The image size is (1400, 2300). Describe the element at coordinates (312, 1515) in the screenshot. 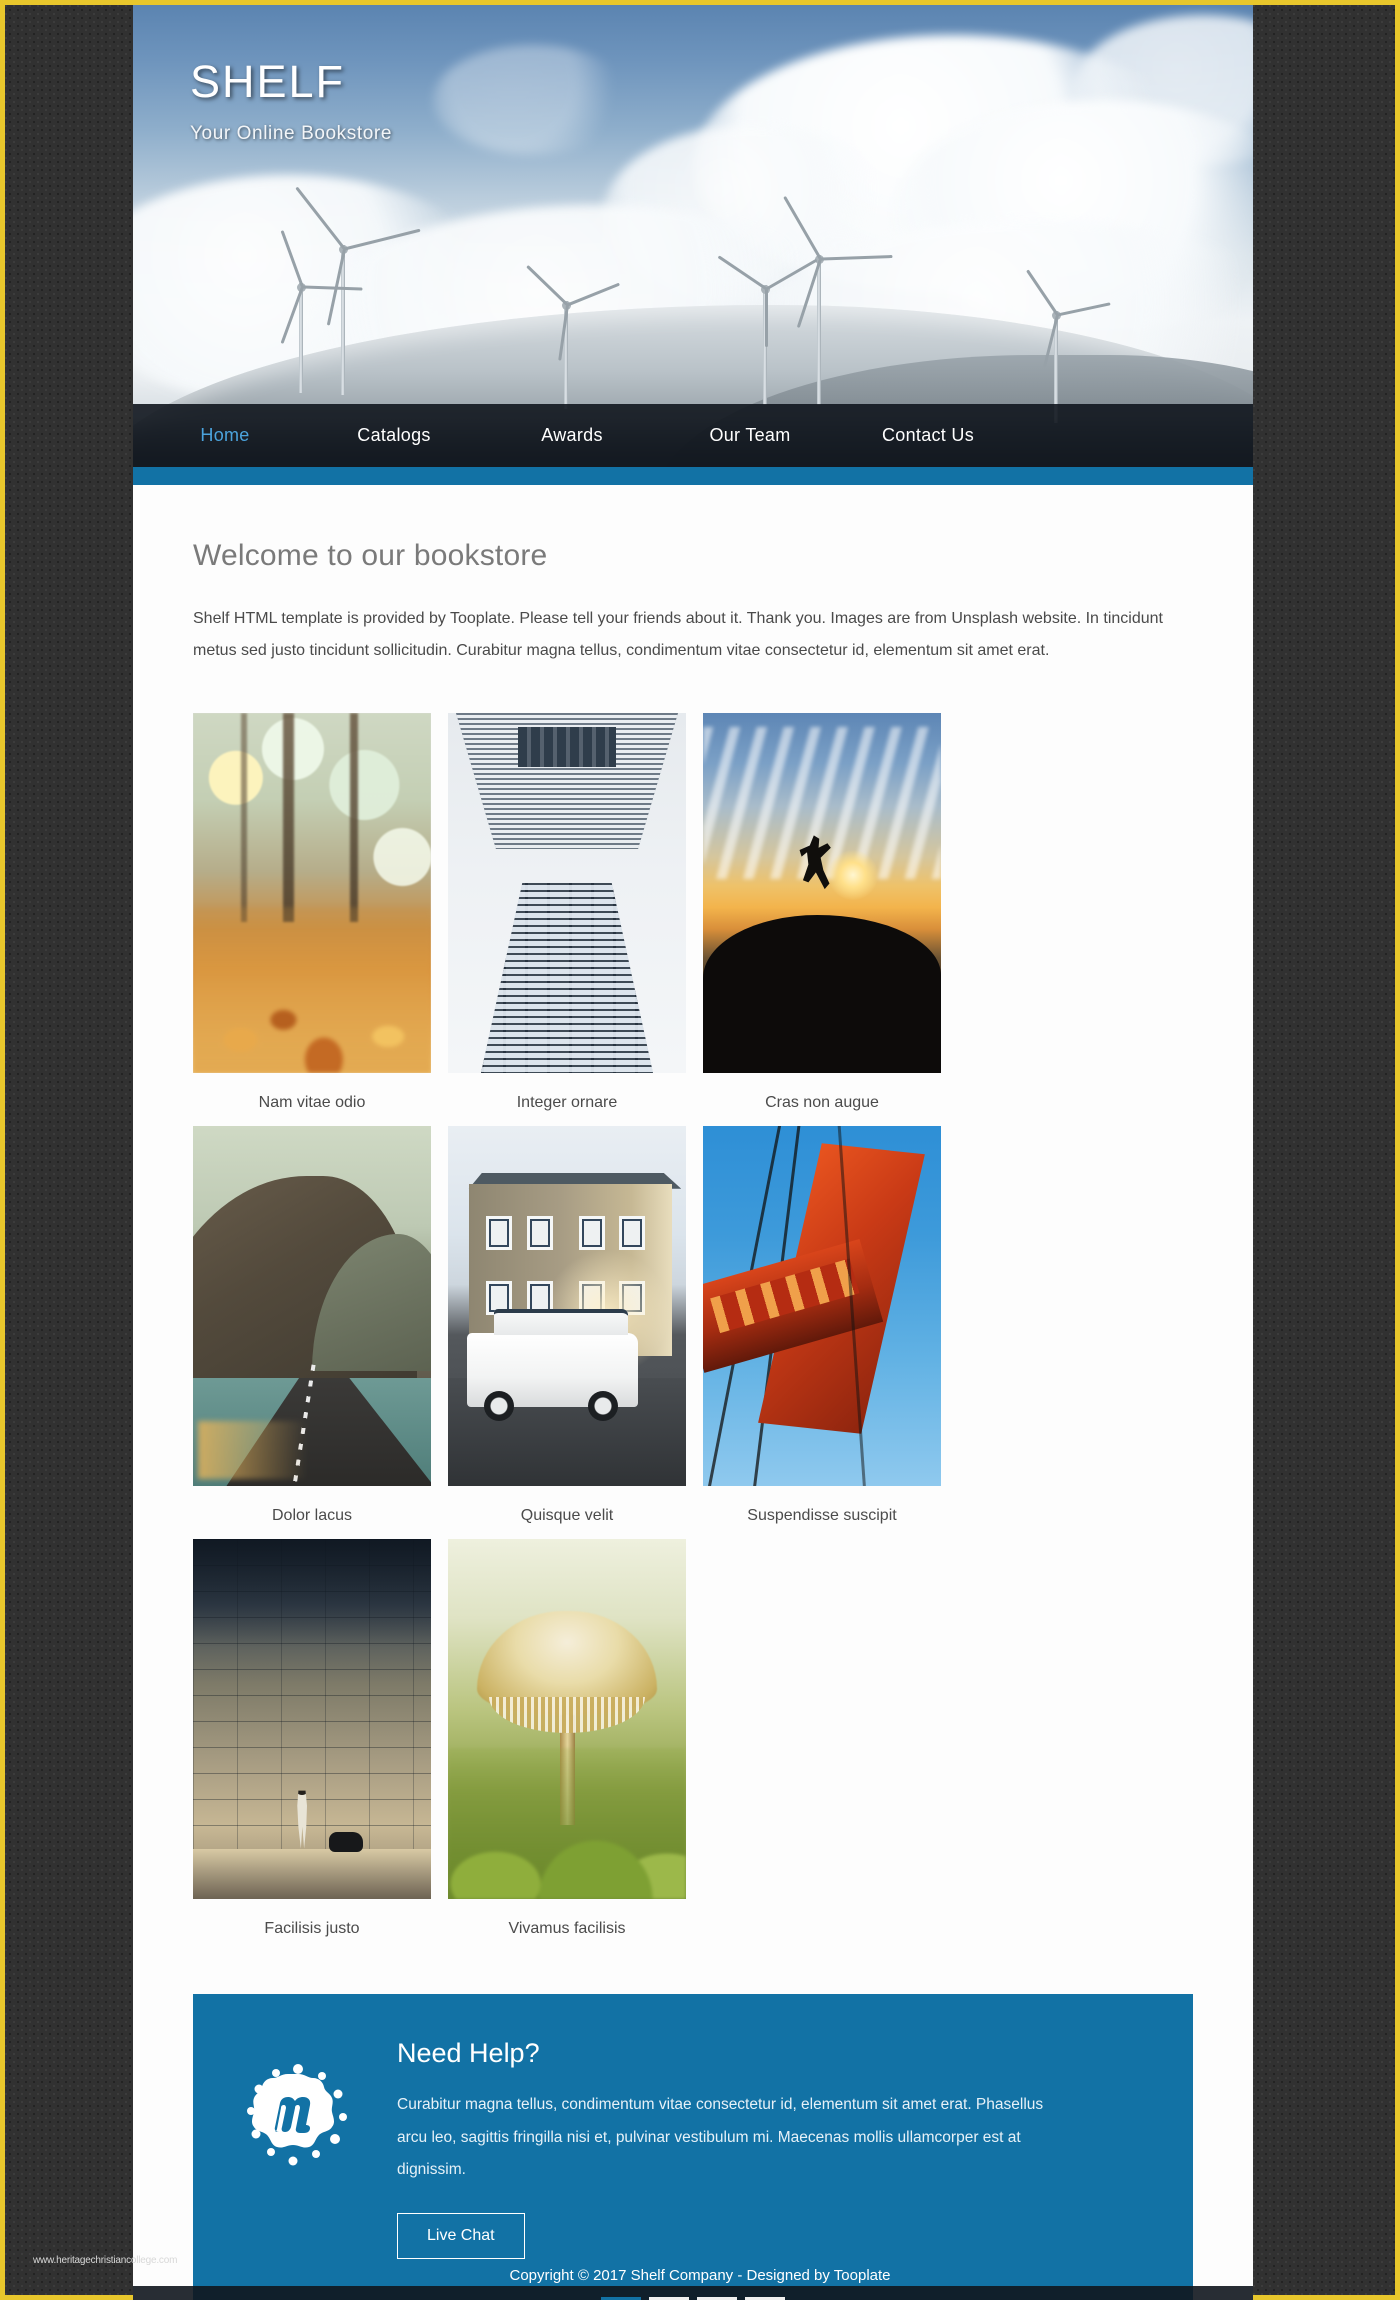

I see `gallery-caption: Dolor lacus` at that location.